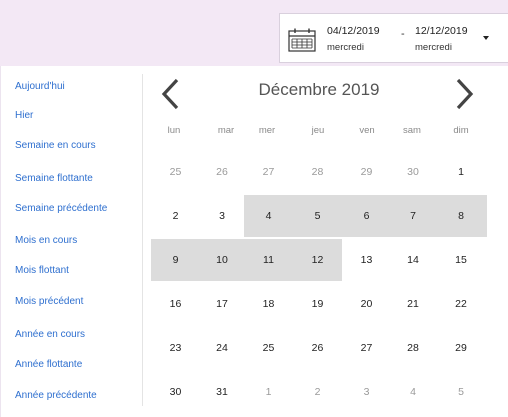 This screenshot has height=417, width=508. What do you see at coordinates (175, 260) in the screenshot?
I see `day-cell-selected: 9` at bounding box center [175, 260].